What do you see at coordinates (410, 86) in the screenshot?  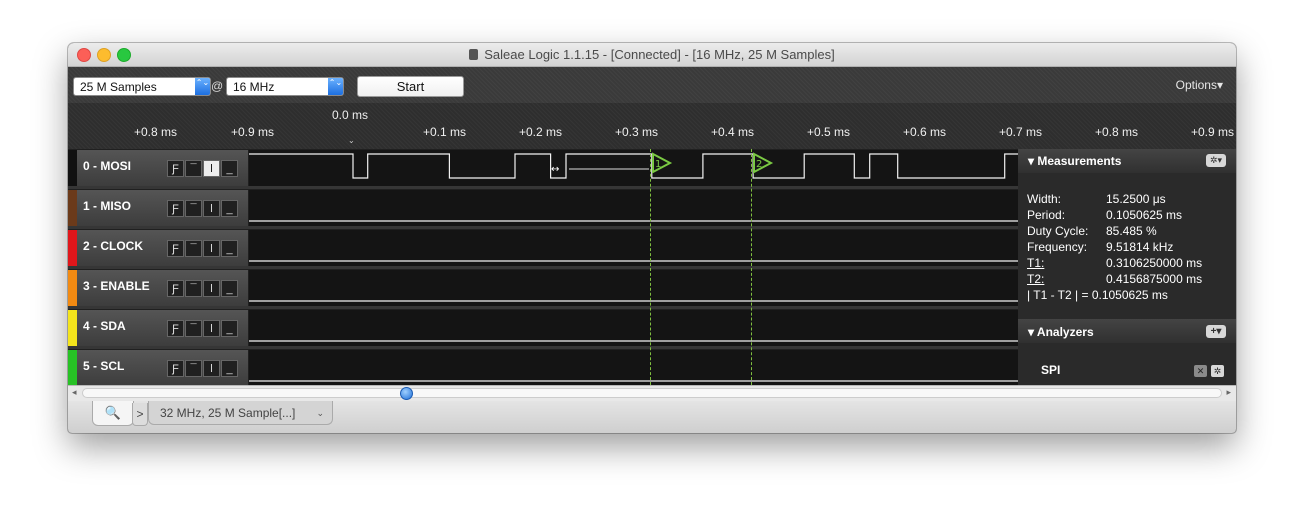 I see `start-button: Start` at bounding box center [410, 86].